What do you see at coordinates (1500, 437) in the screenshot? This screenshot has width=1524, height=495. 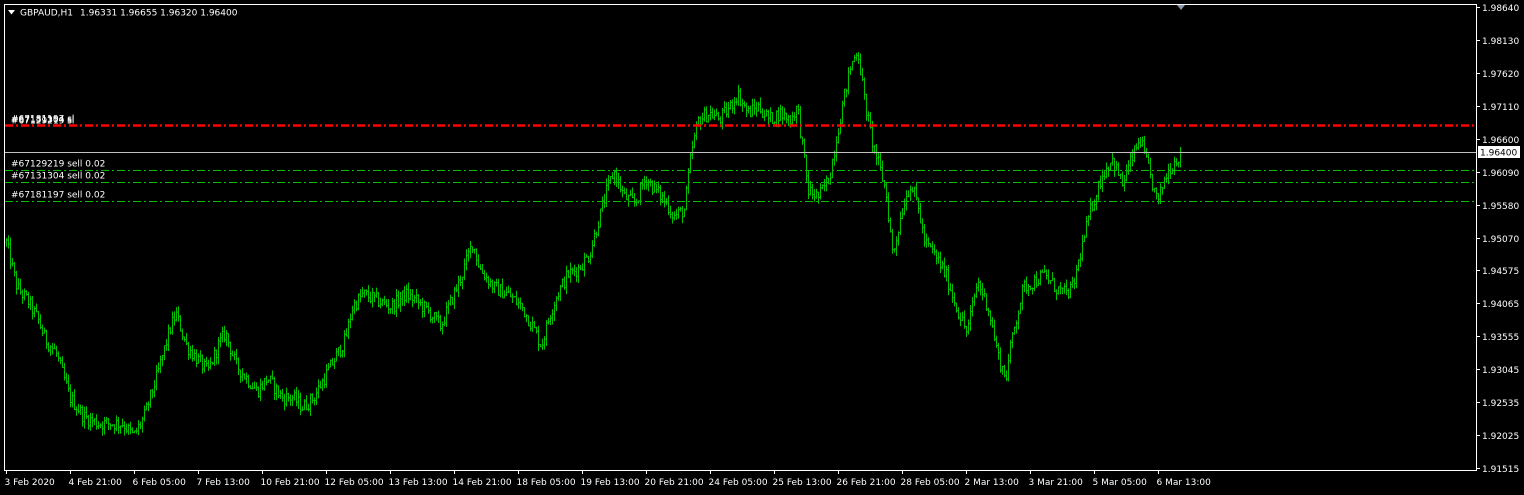 I see `y-tick-label: 1.92025` at bounding box center [1500, 437].